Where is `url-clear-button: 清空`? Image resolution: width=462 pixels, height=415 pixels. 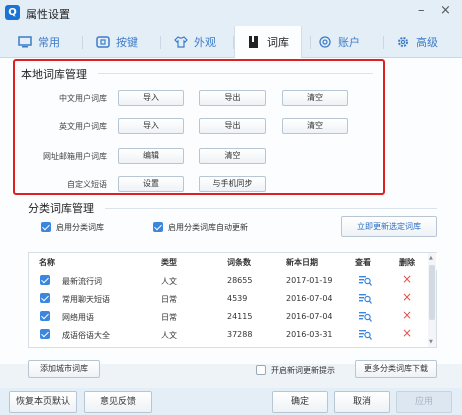
url-clear-button: 清空 is located at coordinates (232, 156).